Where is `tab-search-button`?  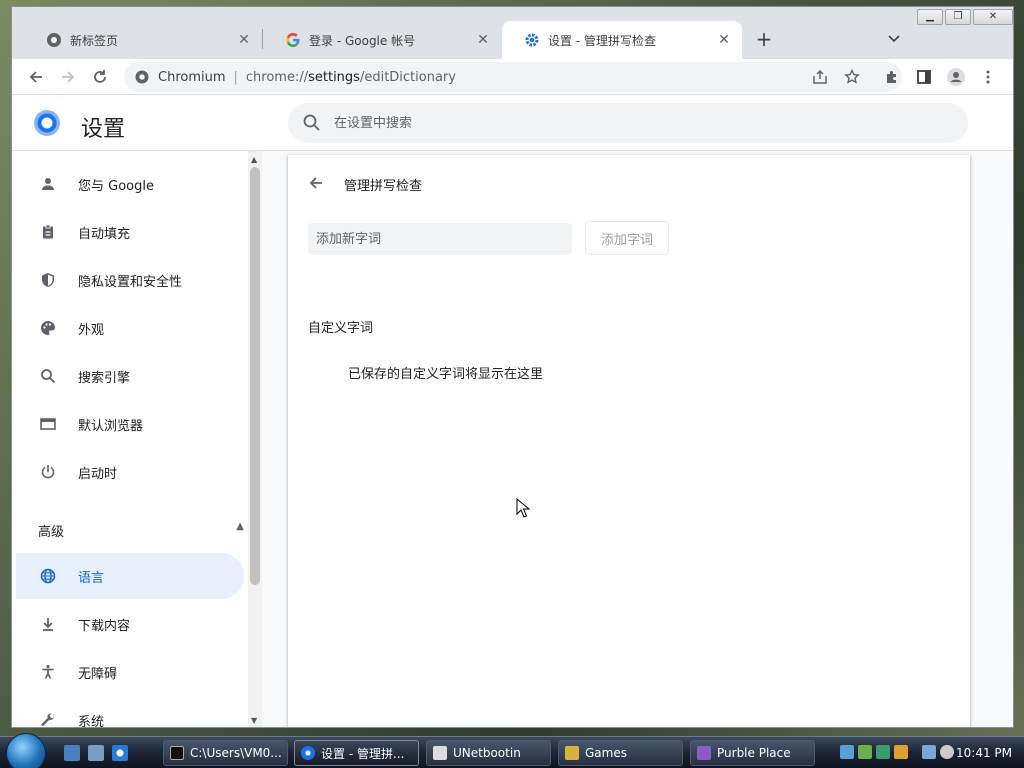 tab-search-button is located at coordinates (894, 39).